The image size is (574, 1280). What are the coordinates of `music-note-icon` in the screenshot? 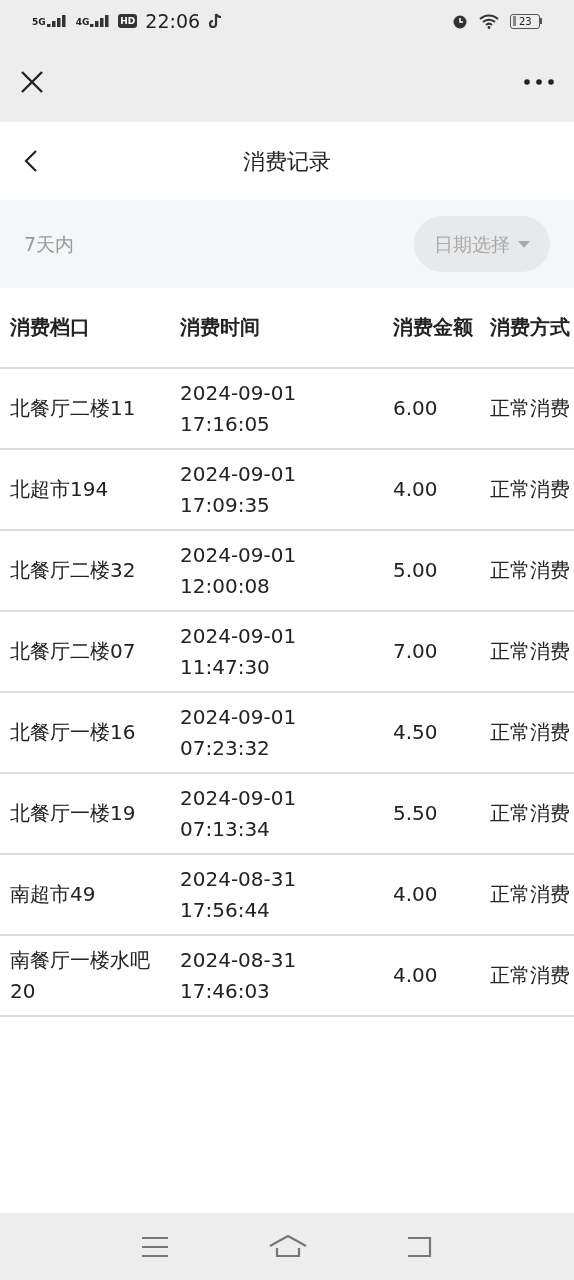 It's located at (216, 21).